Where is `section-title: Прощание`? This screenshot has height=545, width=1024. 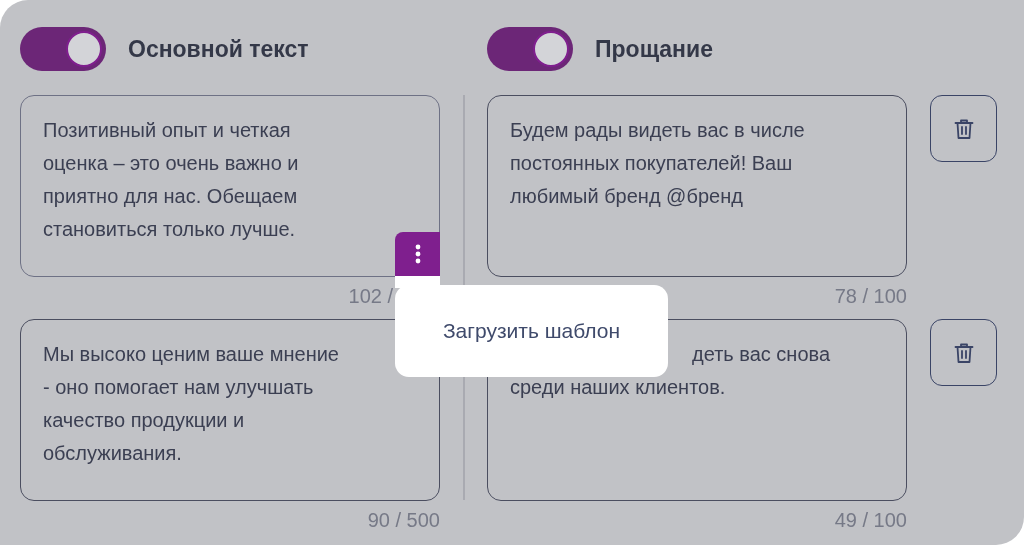
section-title: Прощание is located at coordinates (654, 49).